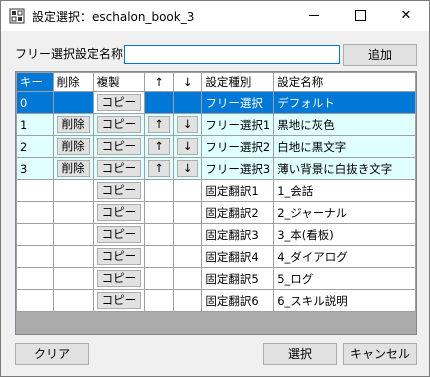 Image resolution: width=430 pixels, height=377 pixels. What do you see at coordinates (344, 168) in the screenshot?
I see `cell-name: 薄い背景に白抜き文字` at bounding box center [344, 168].